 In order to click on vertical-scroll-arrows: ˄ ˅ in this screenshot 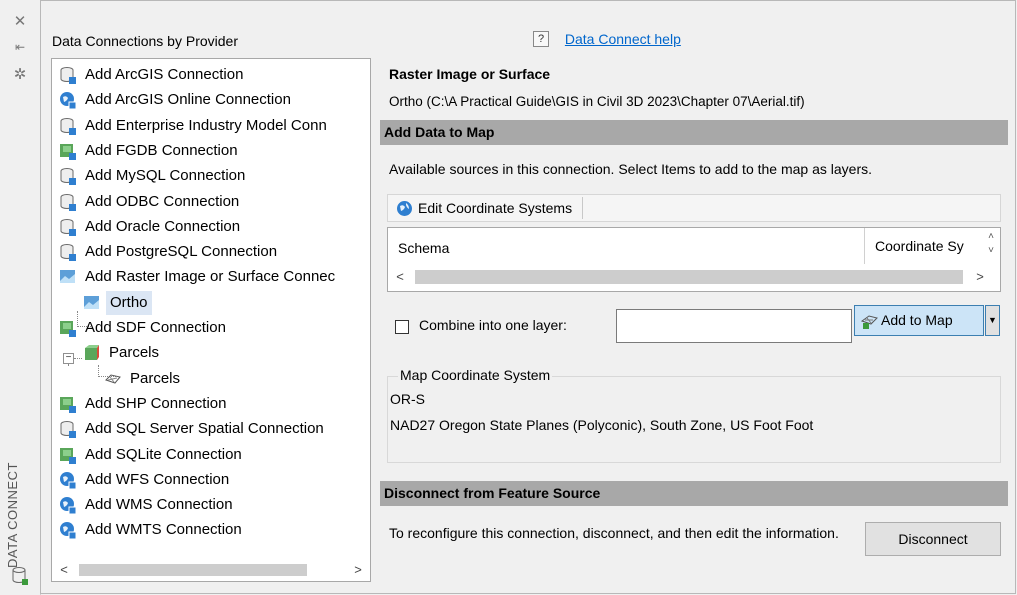, I will do `click(991, 246)`.